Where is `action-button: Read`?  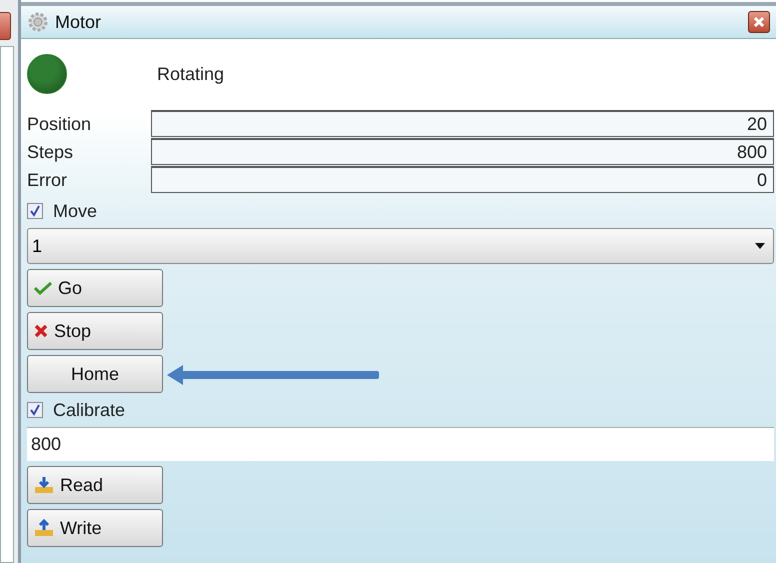
action-button: Read is located at coordinates (95, 485).